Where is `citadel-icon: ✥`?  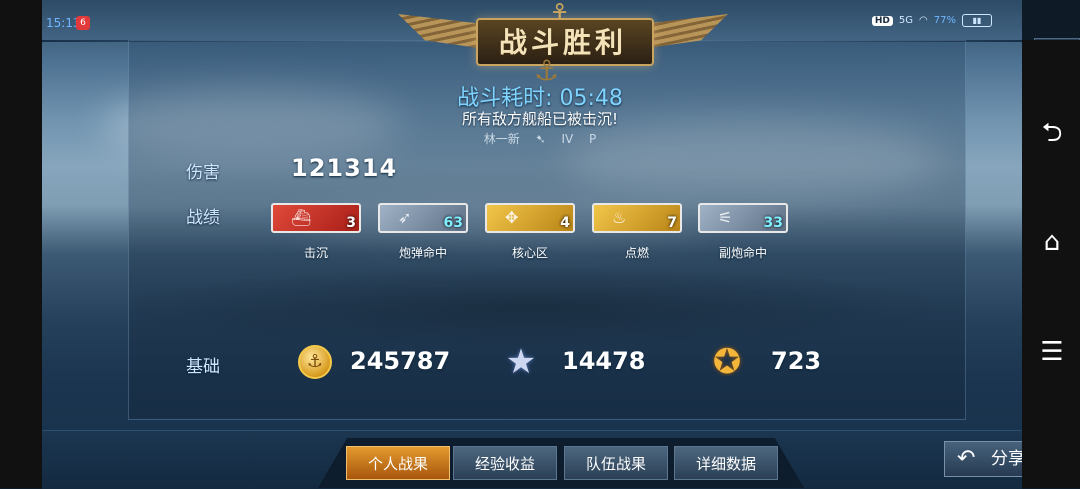 citadel-icon: ✥ is located at coordinates (512, 217).